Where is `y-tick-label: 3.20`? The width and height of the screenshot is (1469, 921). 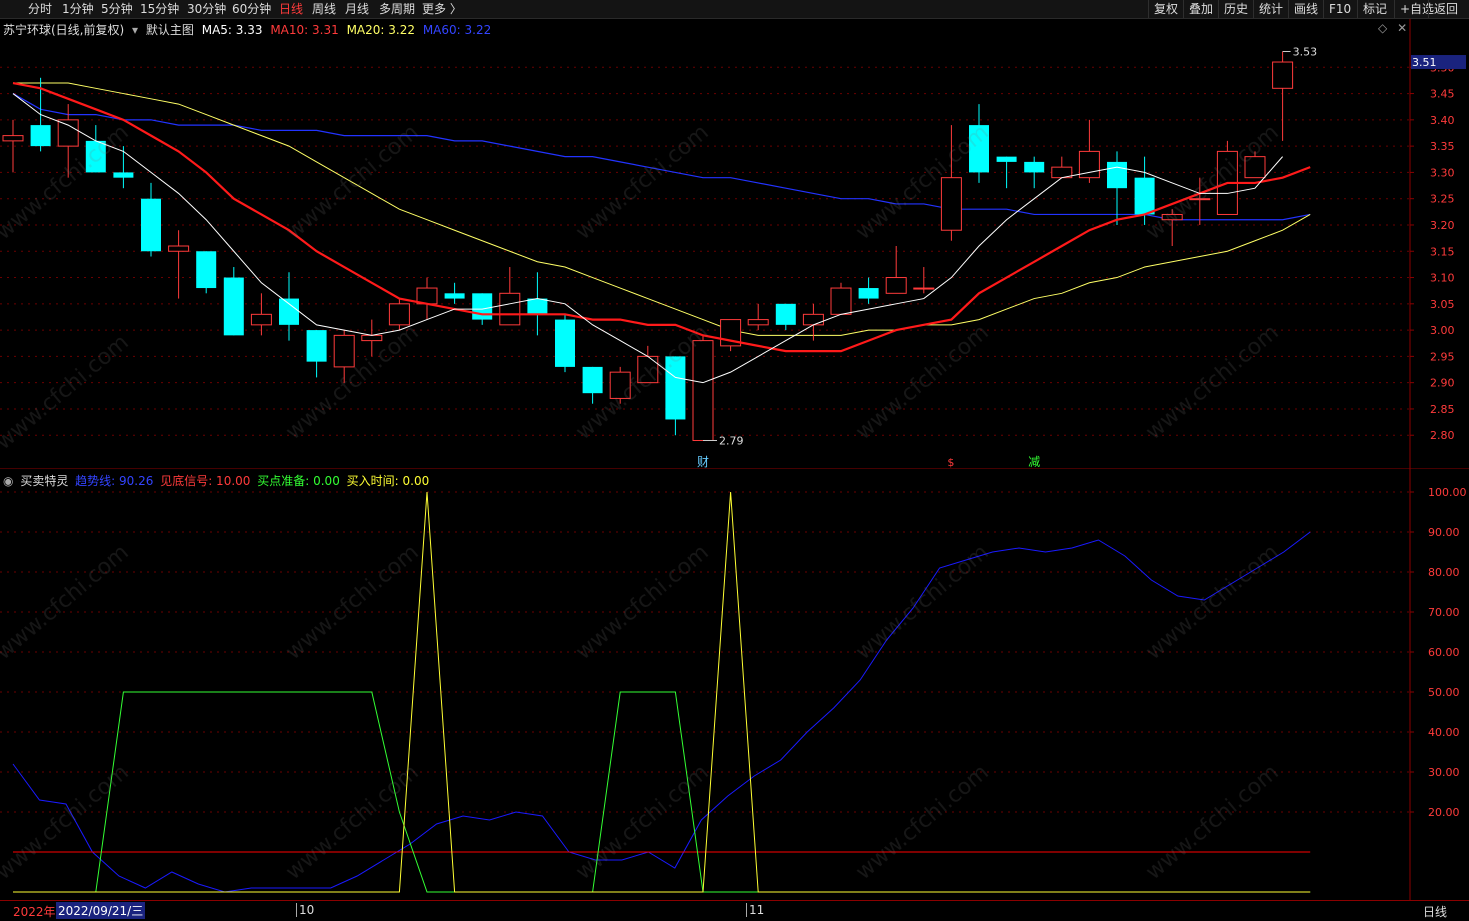 y-tick-label: 3.20 is located at coordinates (1442, 225).